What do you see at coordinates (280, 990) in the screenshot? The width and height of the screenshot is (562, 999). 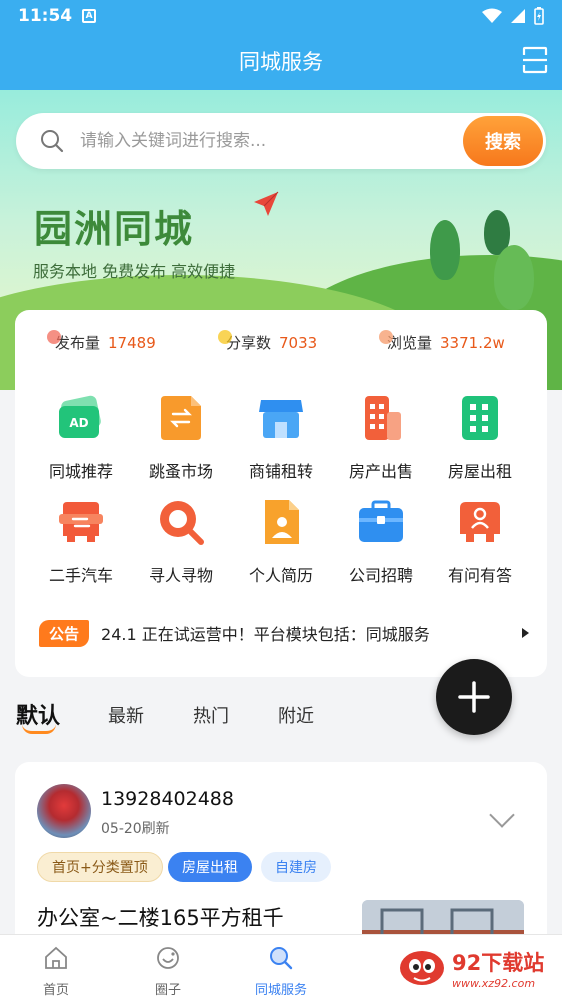 I see `nav-label: 同城服务` at bounding box center [280, 990].